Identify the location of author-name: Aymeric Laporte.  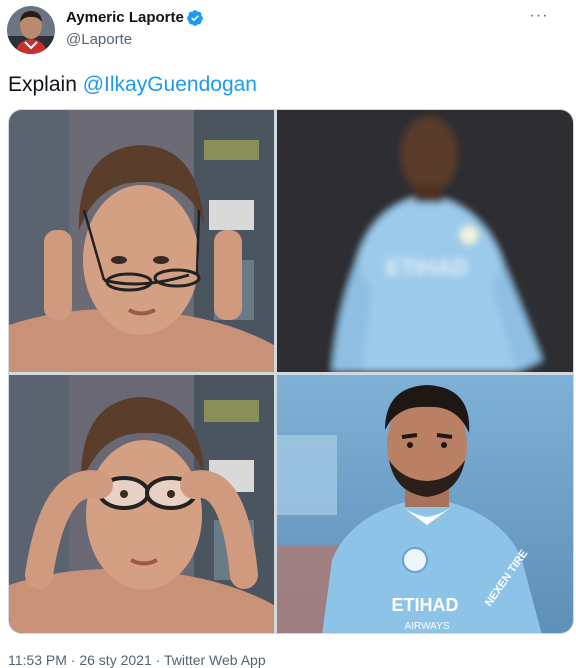
(125, 17).